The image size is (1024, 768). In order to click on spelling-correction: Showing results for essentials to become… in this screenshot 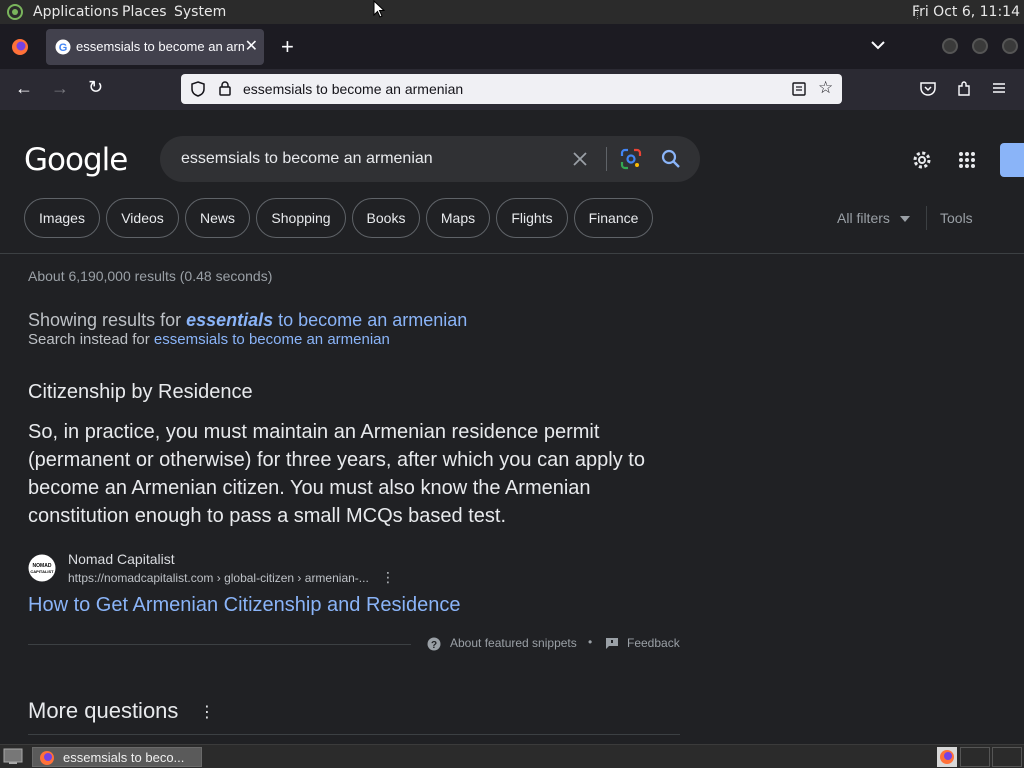, I will do `click(247, 320)`.